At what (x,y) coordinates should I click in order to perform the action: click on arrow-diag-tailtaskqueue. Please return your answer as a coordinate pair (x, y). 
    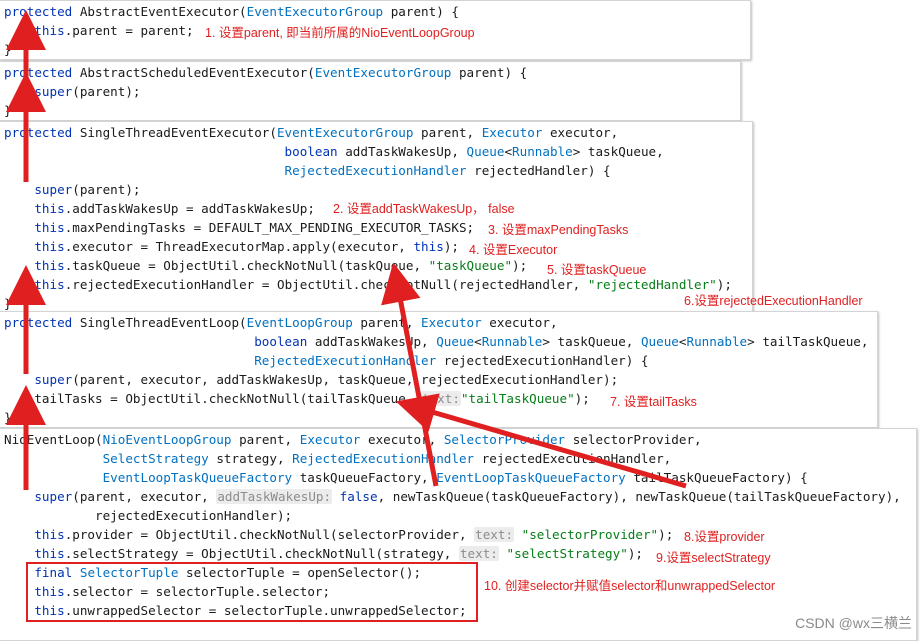
    Looking at the image, I should click on (541, 441).